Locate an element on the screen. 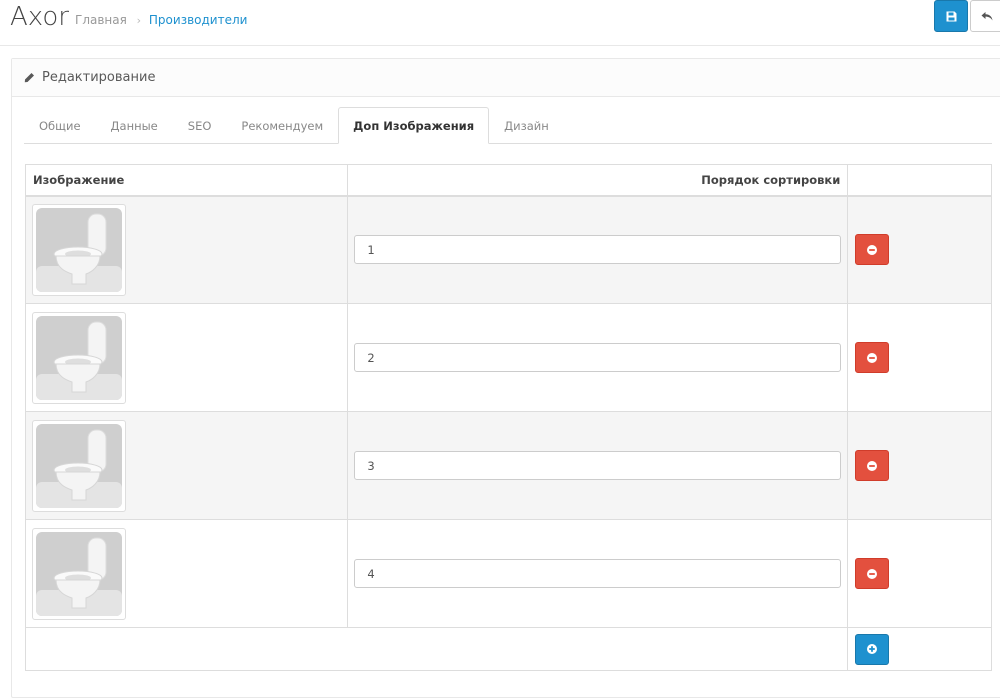 The width and height of the screenshot is (1000, 698). panel-heading-title: Редактирование is located at coordinates (99, 77).